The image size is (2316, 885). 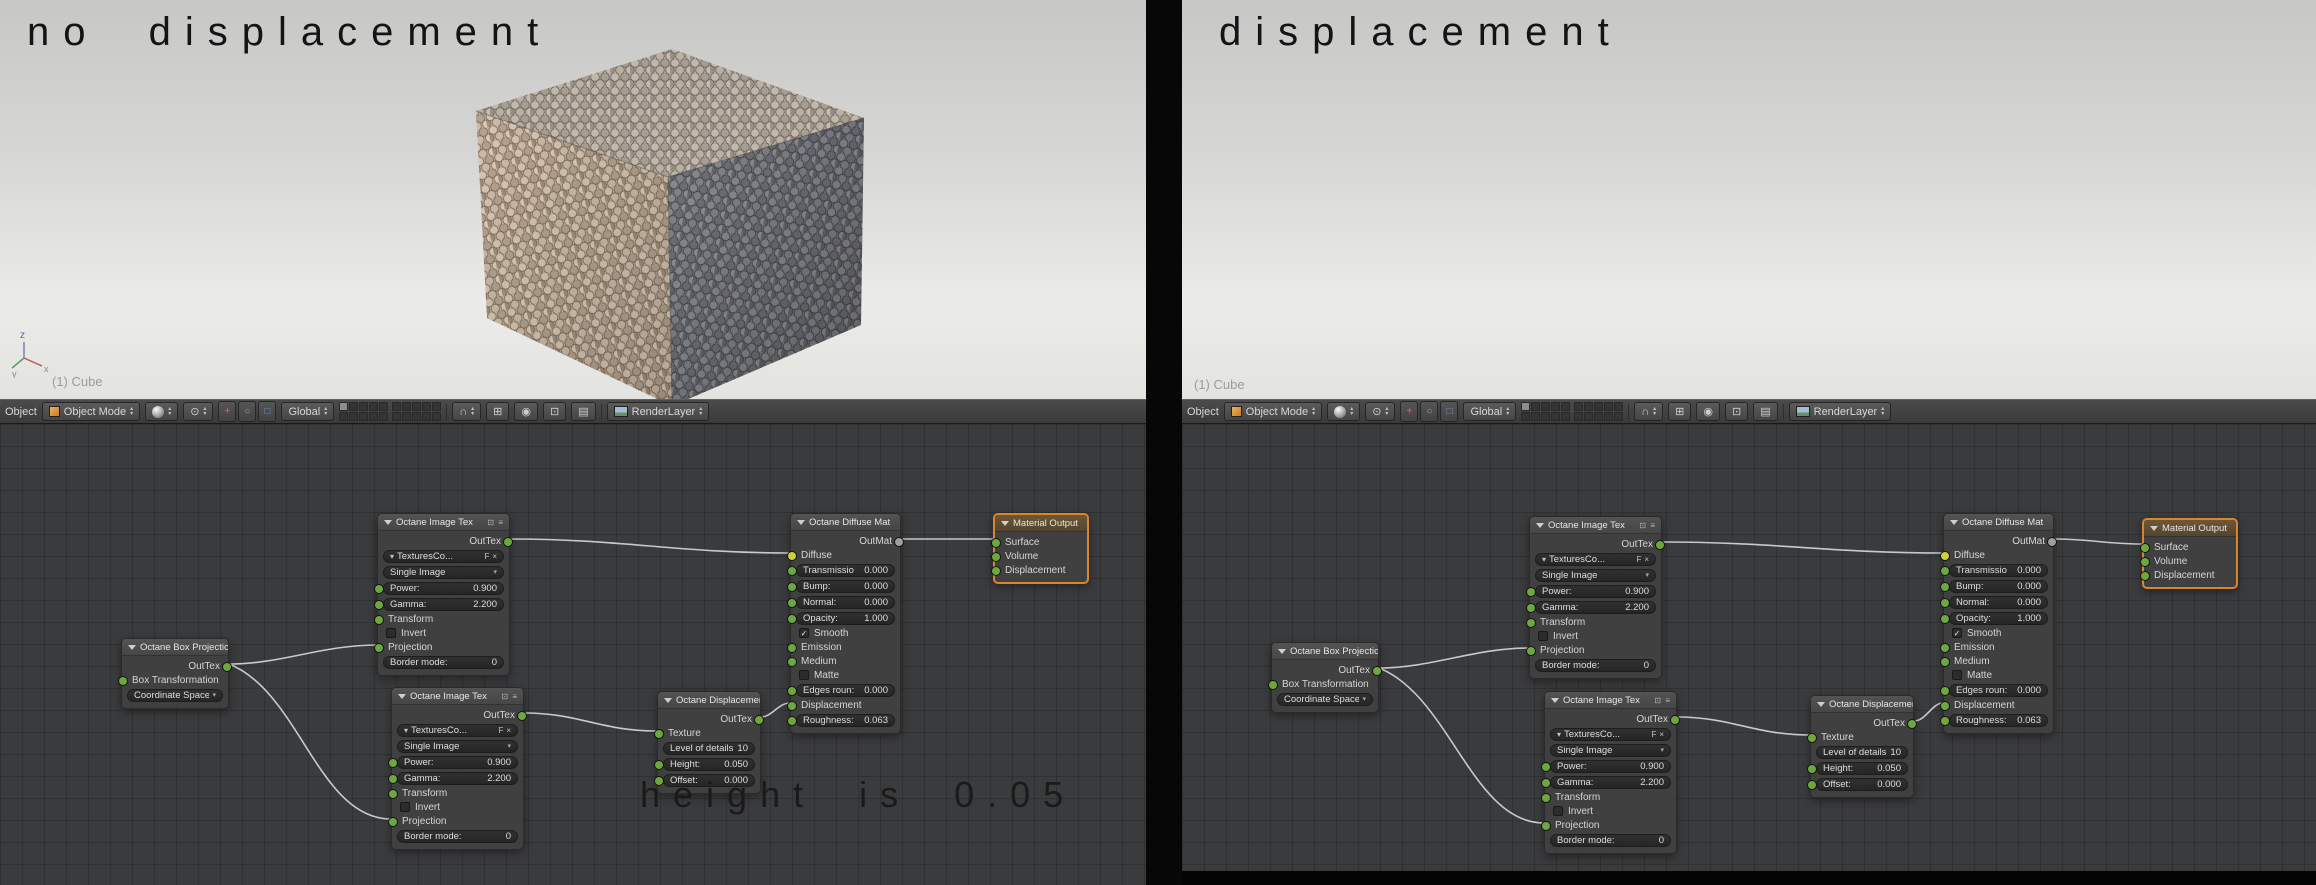 What do you see at coordinates (845, 618) in the screenshot?
I see `opacity-field: Opacity: 1.000` at bounding box center [845, 618].